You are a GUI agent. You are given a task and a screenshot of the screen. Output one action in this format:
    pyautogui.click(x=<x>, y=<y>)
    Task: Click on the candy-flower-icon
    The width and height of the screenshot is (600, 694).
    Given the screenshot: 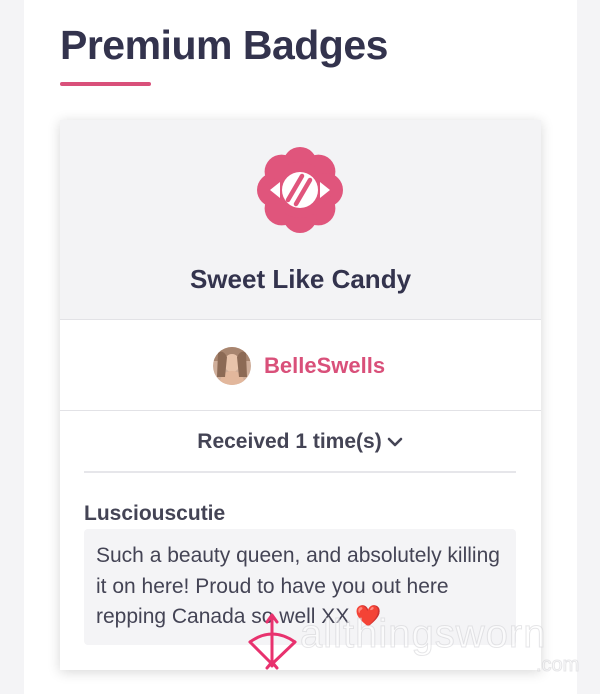 What is the action you would take?
    pyautogui.click(x=300, y=190)
    